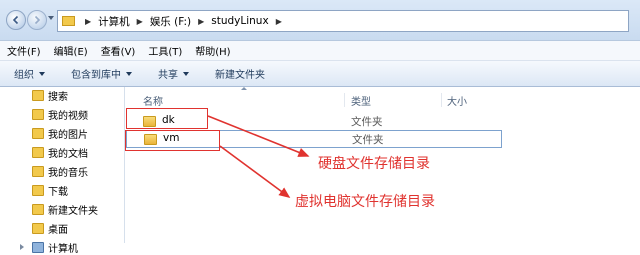  Describe the element at coordinates (374, 164) in the screenshot. I see `annotation-label-disk: 硬盘文件存储目录` at that location.